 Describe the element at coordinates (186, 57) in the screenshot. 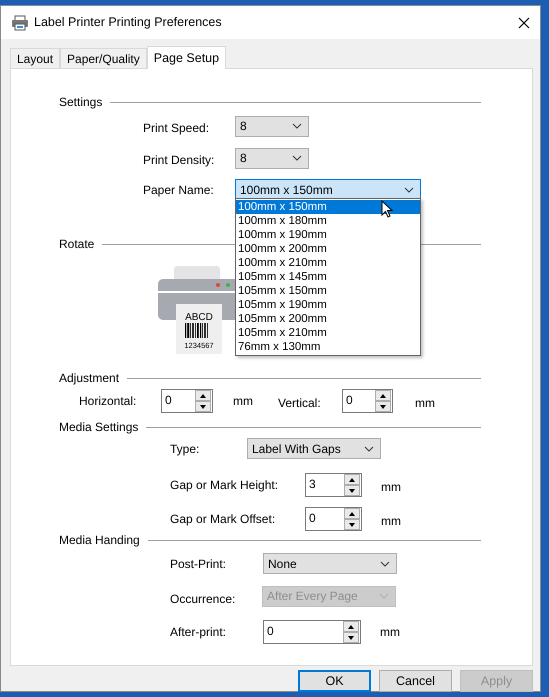

I see `tab: Page Setup` at that location.